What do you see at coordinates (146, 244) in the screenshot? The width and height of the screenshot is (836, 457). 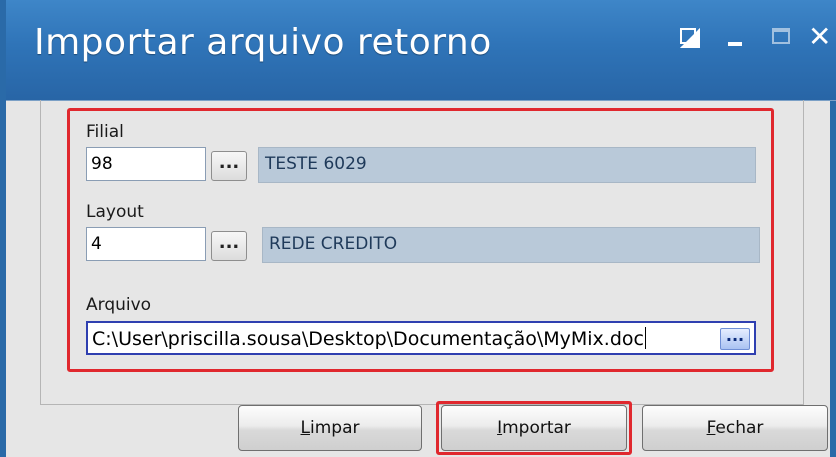 I see `layout-code-input: 4` at bounding box center [146, 244].